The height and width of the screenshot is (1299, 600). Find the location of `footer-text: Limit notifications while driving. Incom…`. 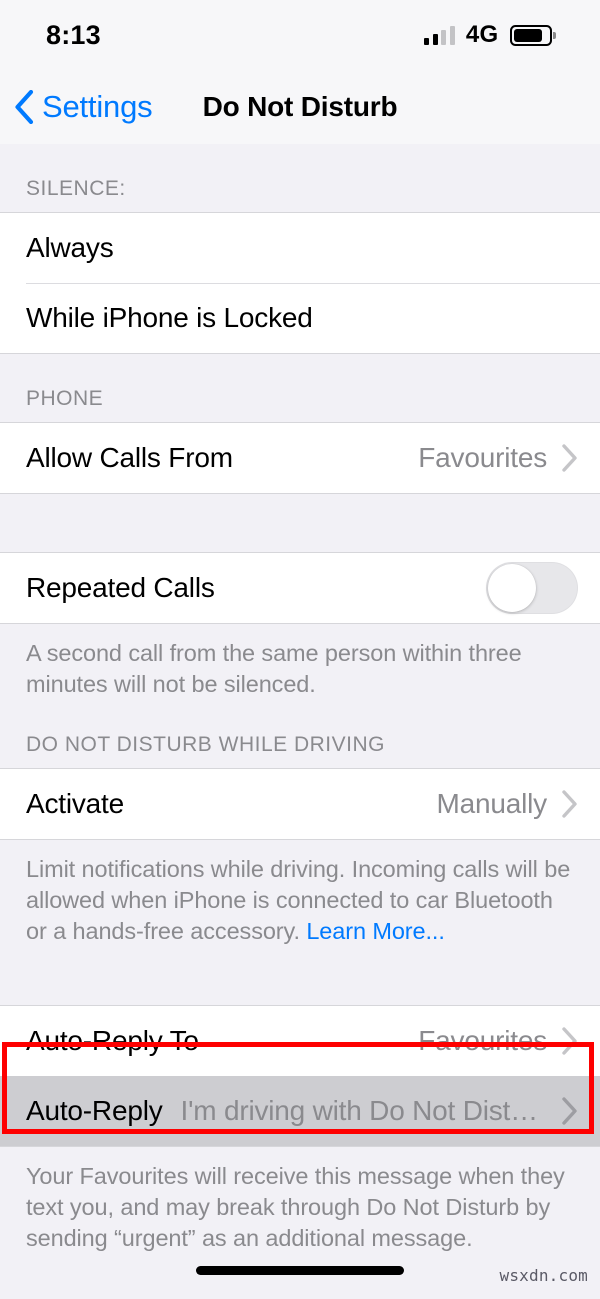

footer-text: Limit notifications while driving. Incom… is located at coordinates (298, 900).